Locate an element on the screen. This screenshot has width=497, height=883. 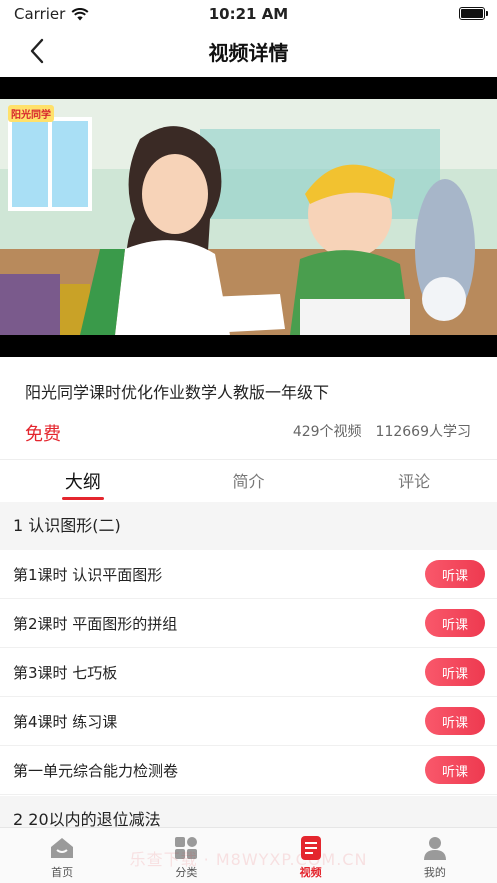
tab-category: 分类 is located at coordinates (186, 855).